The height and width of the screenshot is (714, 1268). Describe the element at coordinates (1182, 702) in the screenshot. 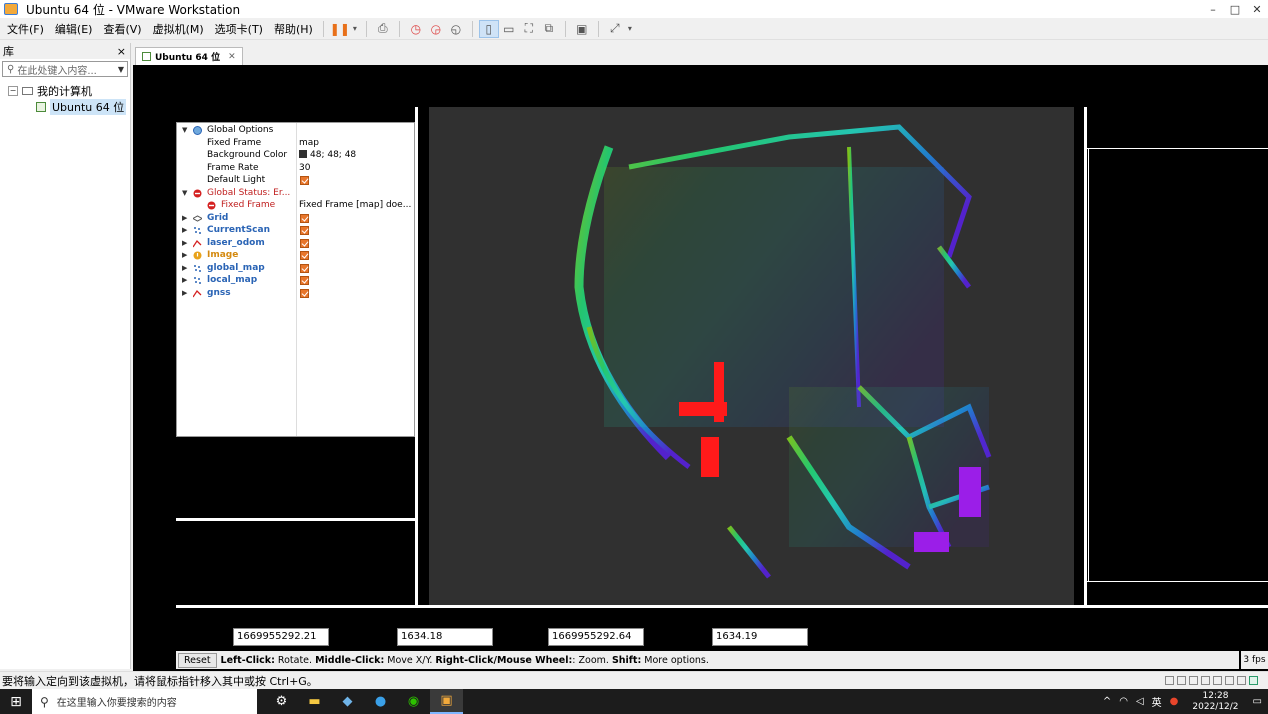

I see `system-tray: ^ ◠ ◁ 英 ● 12:28 2022/12/2 ▭` at that location.